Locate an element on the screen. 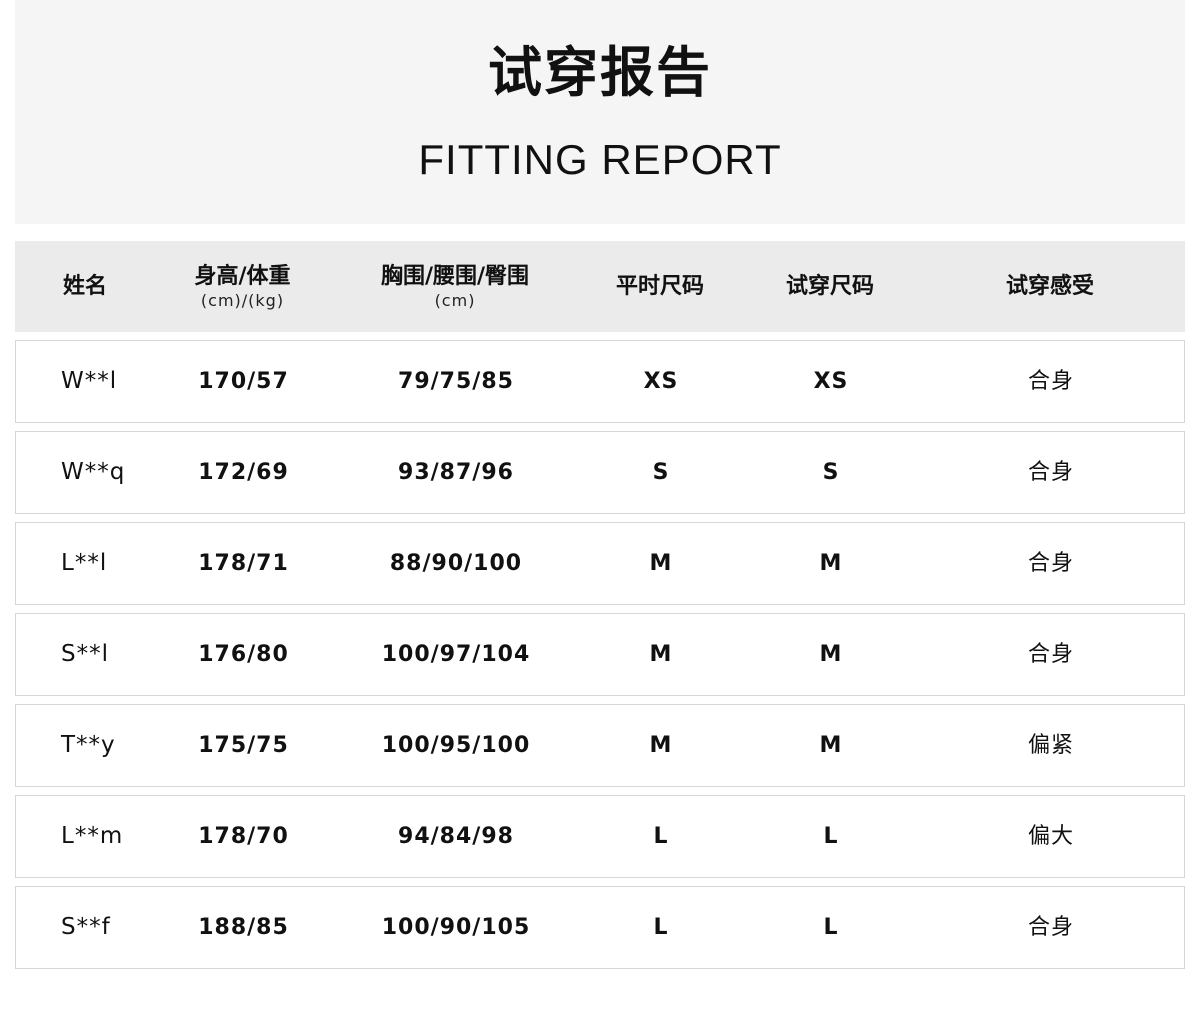 This screenshot has width=1200, height=1024. column-header-label: 试穿尺码 is located at coordinates (829, 286).